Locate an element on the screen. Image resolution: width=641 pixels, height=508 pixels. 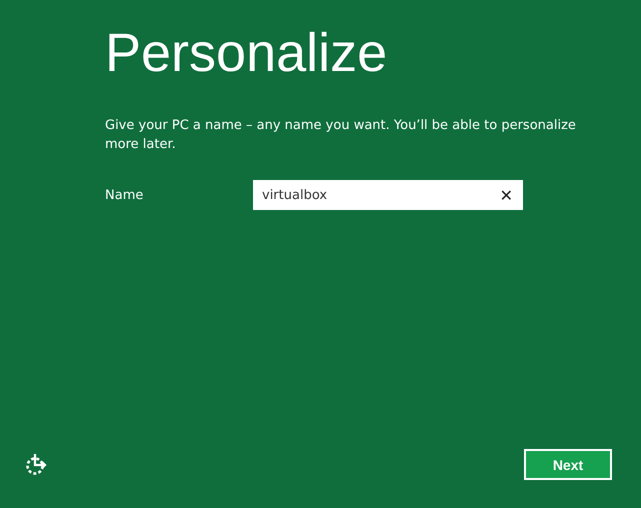
clear-button: ✕ is located at coordinates (506, 195).